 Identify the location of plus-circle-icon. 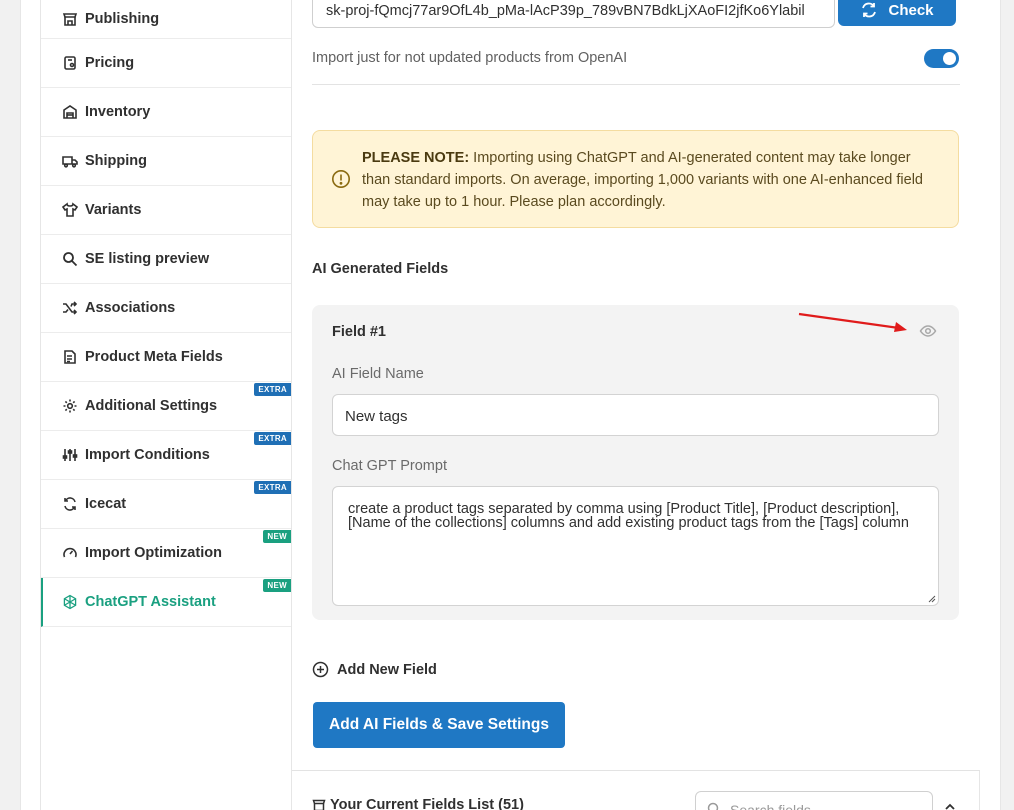
(320, 669).